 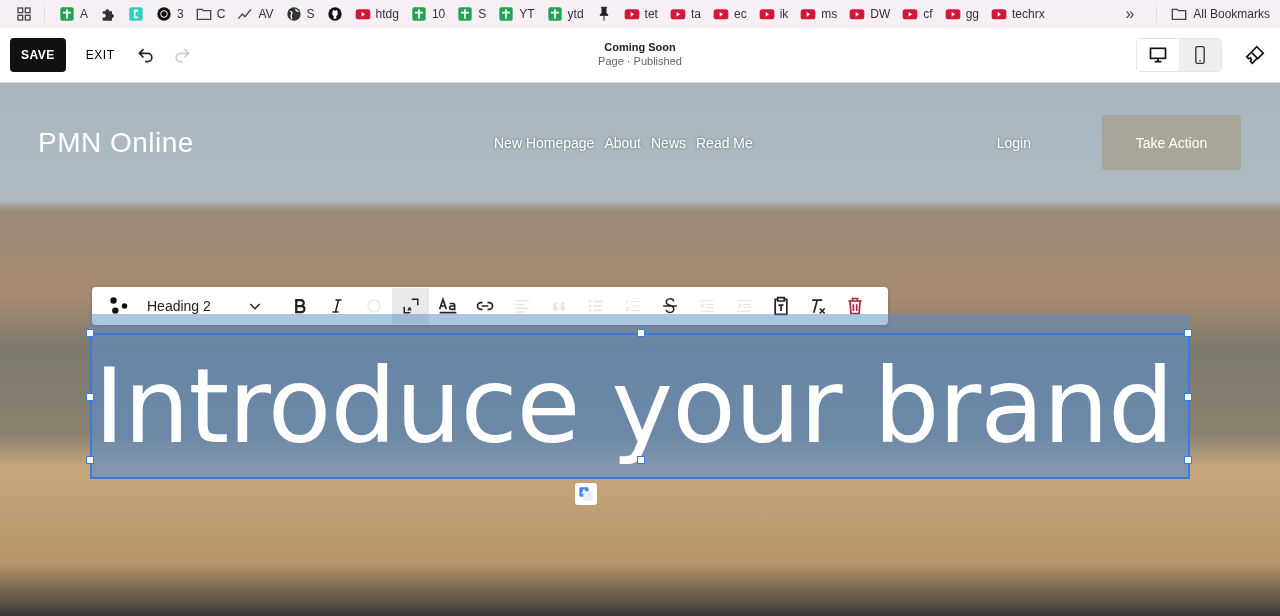 What do you see at coordinates (729, 14) in the screenshot?
I see `bookmark: ec` at bounding box center [729, 14].